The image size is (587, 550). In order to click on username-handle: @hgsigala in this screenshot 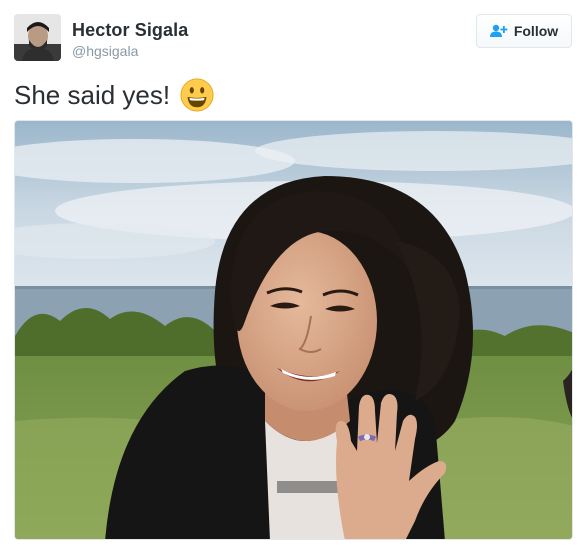, I will do `click(105, 51)`.